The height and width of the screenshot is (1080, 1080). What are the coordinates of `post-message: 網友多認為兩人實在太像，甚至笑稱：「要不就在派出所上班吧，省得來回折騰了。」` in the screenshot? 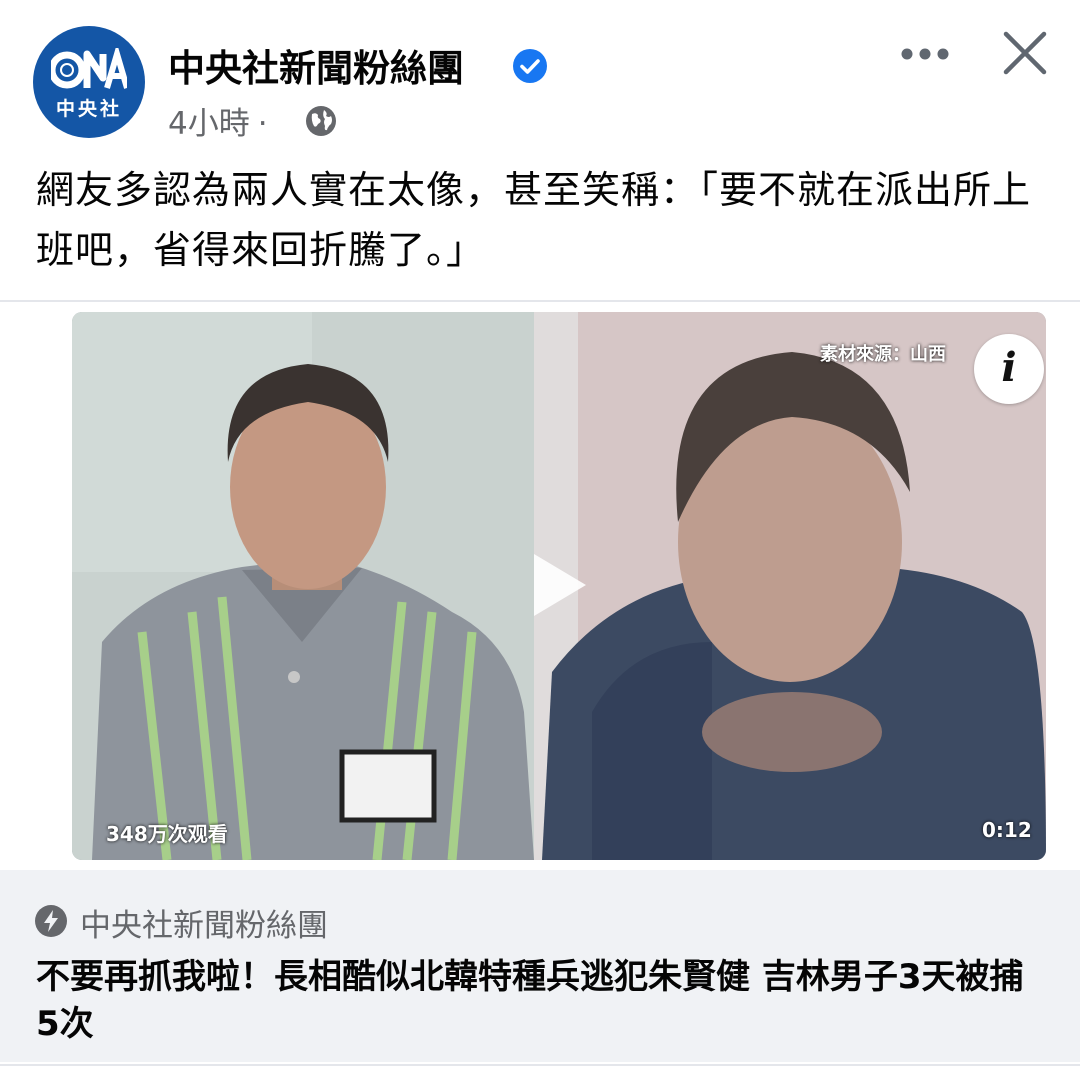 It's located at (534, 220).